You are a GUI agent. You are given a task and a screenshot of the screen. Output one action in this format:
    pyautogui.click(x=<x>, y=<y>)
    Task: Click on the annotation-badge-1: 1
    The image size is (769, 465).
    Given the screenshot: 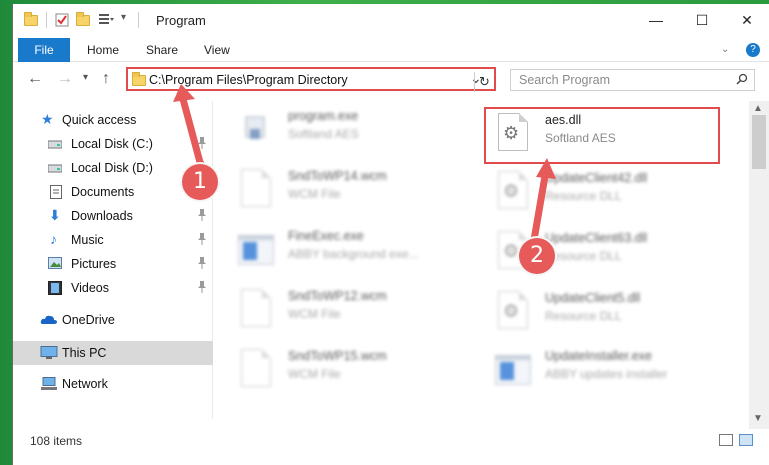 What is the action you would take?
    pyautogui.click(x=200, y=182)
    